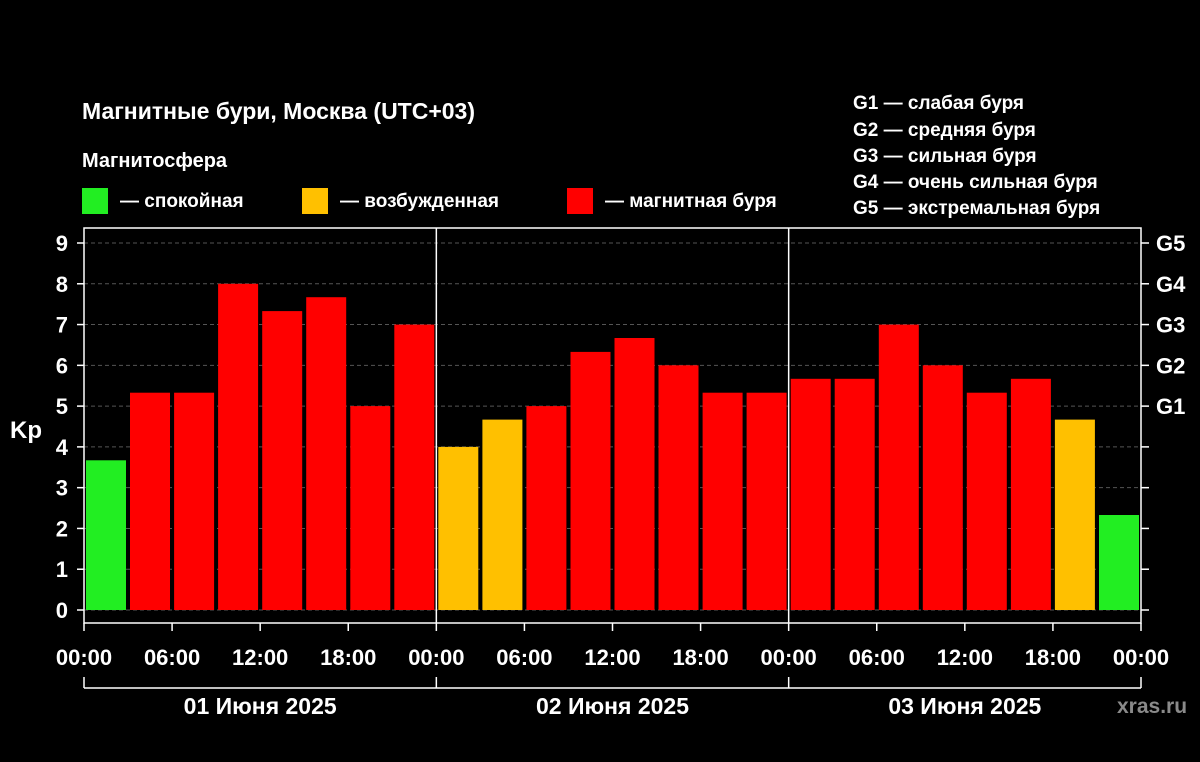 This screenshot has height=762, width=1200. I want to click on g-scale-g1: G1 — слабая буря, so click(938, 103).